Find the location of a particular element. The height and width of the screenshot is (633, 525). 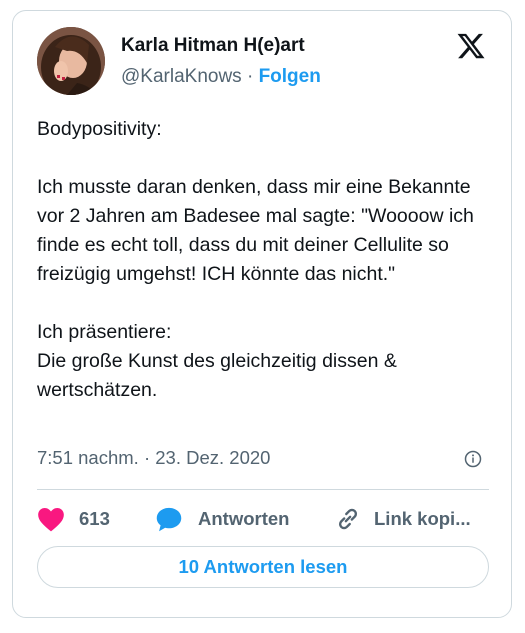

author-handle-row: @KarlaKnows · Folgen is located at coordinates (221, 77).